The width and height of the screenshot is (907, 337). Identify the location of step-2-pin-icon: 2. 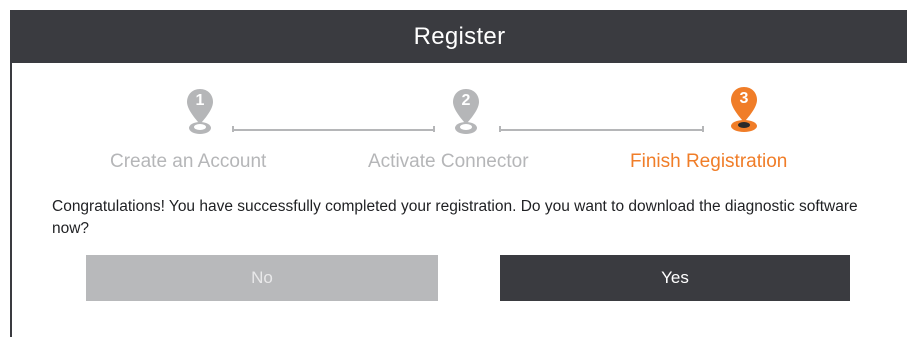
(466, 111).